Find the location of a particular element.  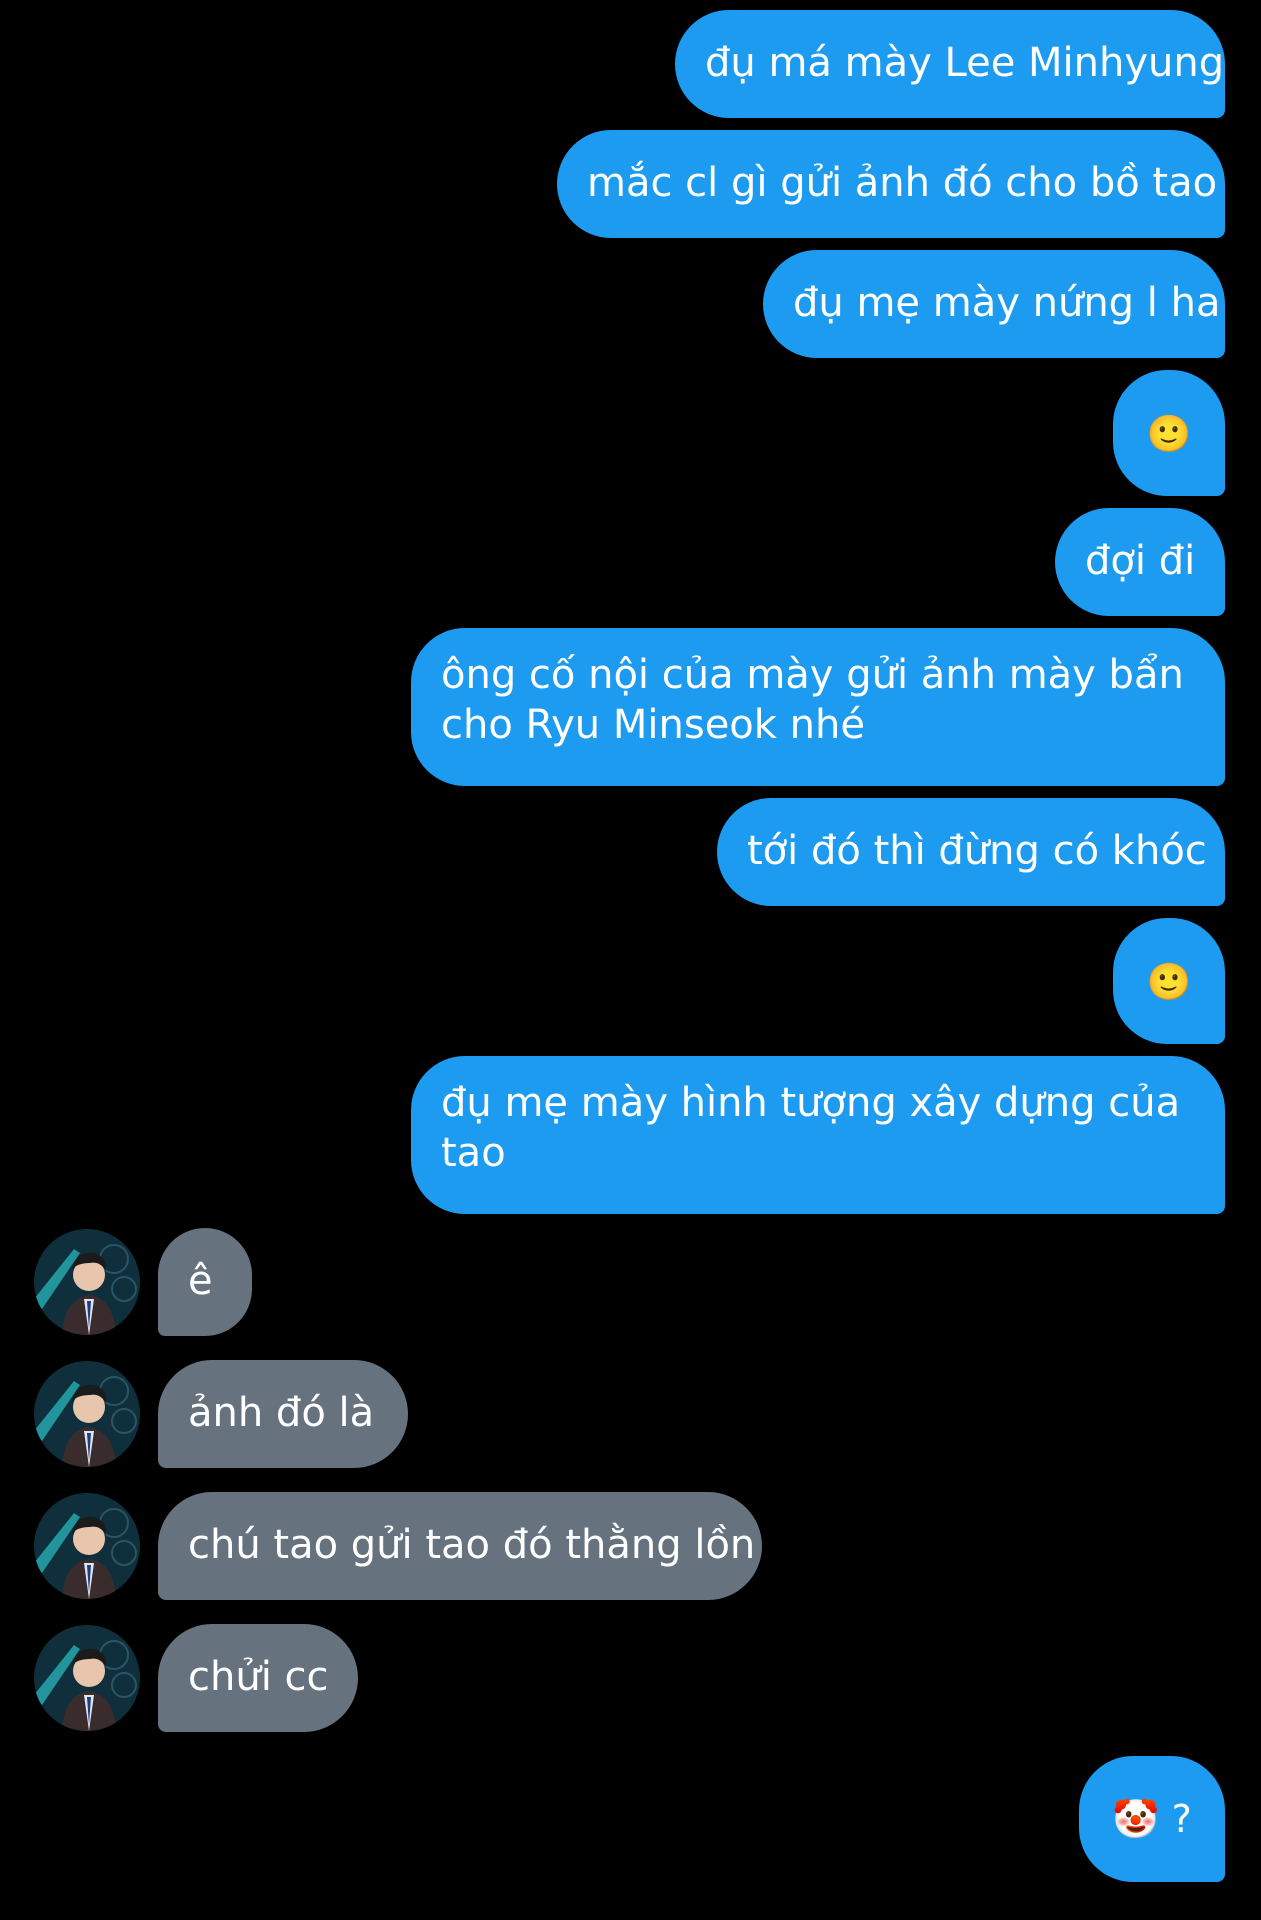

message-outgoing: đụ mẹ mày hình tượng xây dựng của tao is located at coordinates (818, 1135).